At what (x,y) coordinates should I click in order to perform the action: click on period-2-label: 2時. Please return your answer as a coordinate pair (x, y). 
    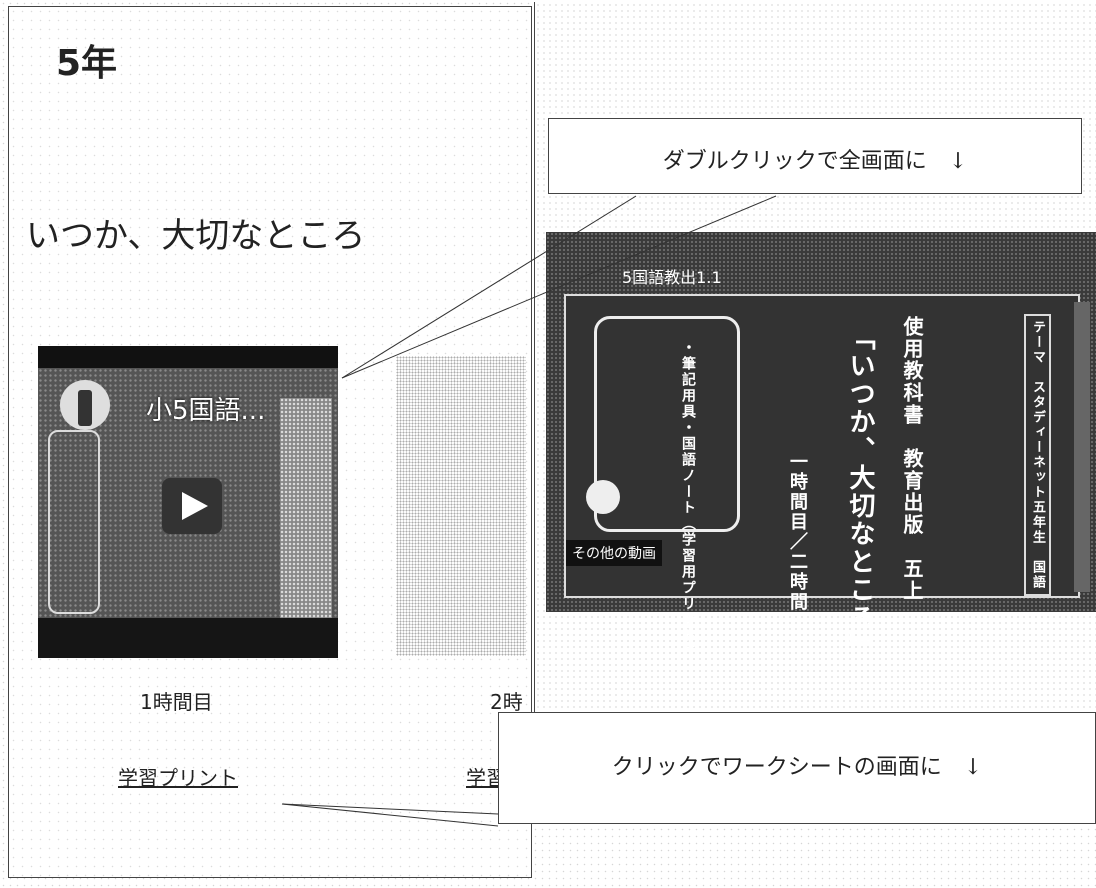
    Looking at the image, I should click on (506, 702).